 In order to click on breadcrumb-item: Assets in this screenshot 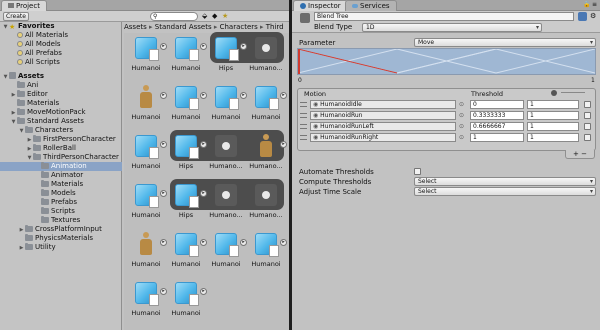, I will do `click(135, 27)`.